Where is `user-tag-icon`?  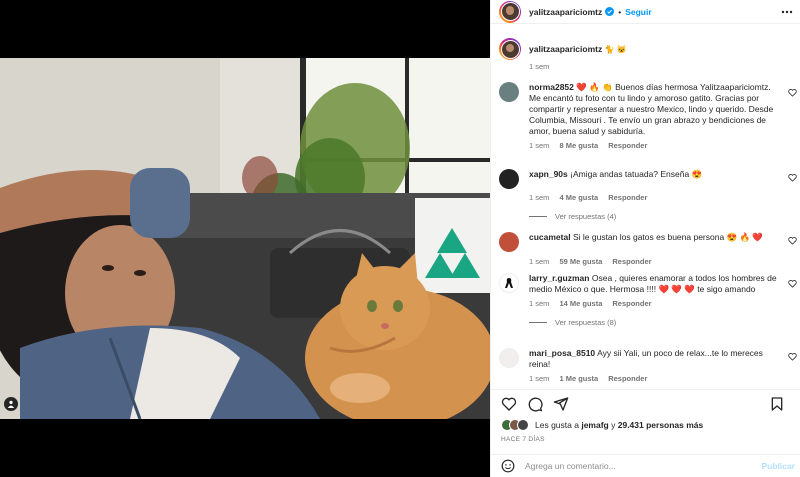
user-tag-icon is located at coordinates (11, 404).